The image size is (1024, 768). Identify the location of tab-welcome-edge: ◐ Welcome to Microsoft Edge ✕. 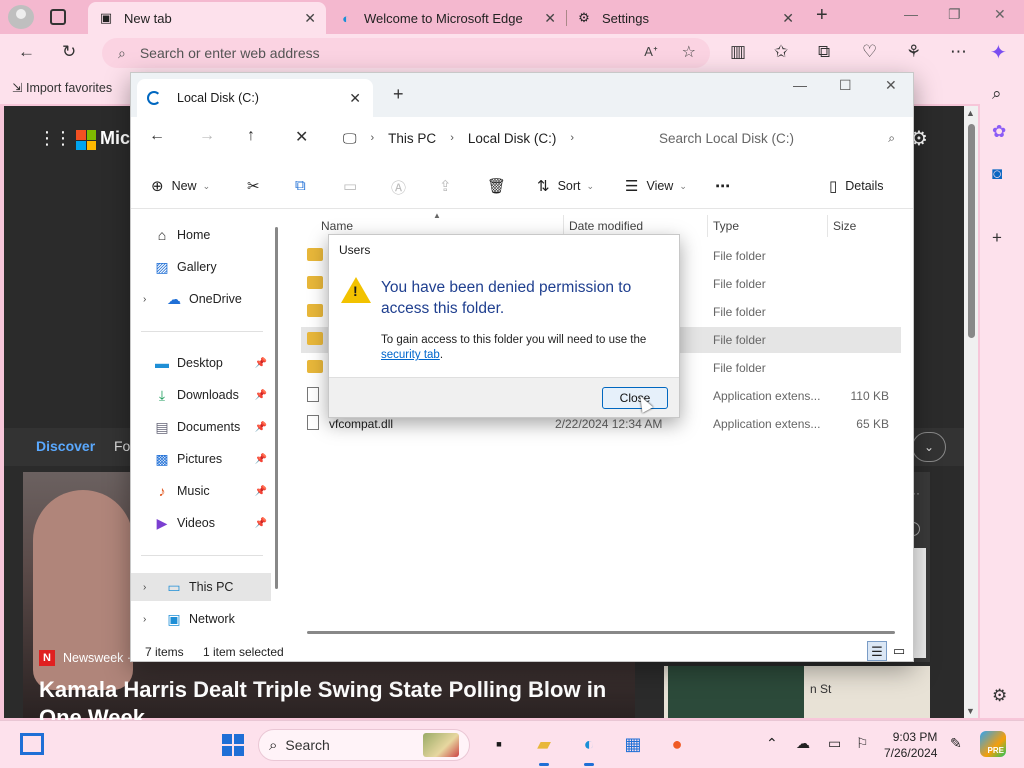
(447, 18).